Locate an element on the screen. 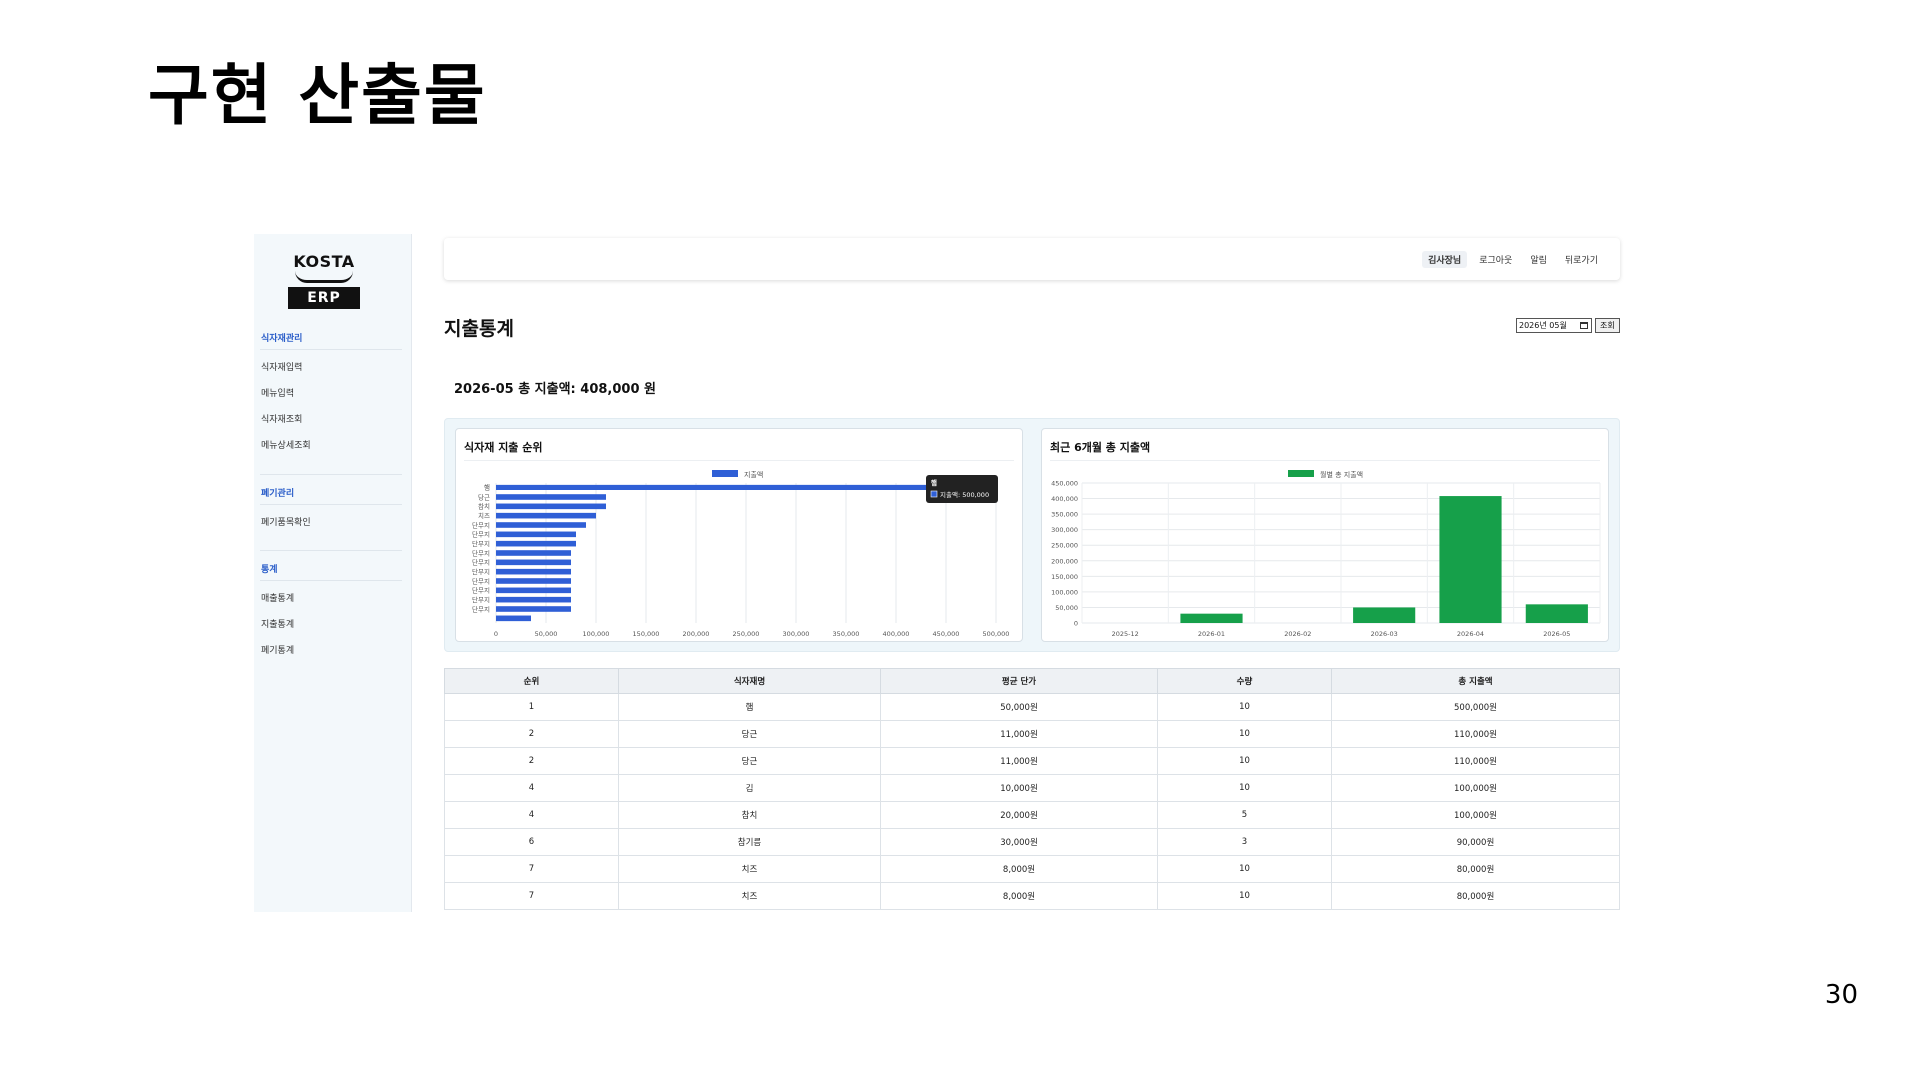 This screenshot has height=1080, width=1920. x-tick-label: 2026-03 is located at coordinates (1384, 634).